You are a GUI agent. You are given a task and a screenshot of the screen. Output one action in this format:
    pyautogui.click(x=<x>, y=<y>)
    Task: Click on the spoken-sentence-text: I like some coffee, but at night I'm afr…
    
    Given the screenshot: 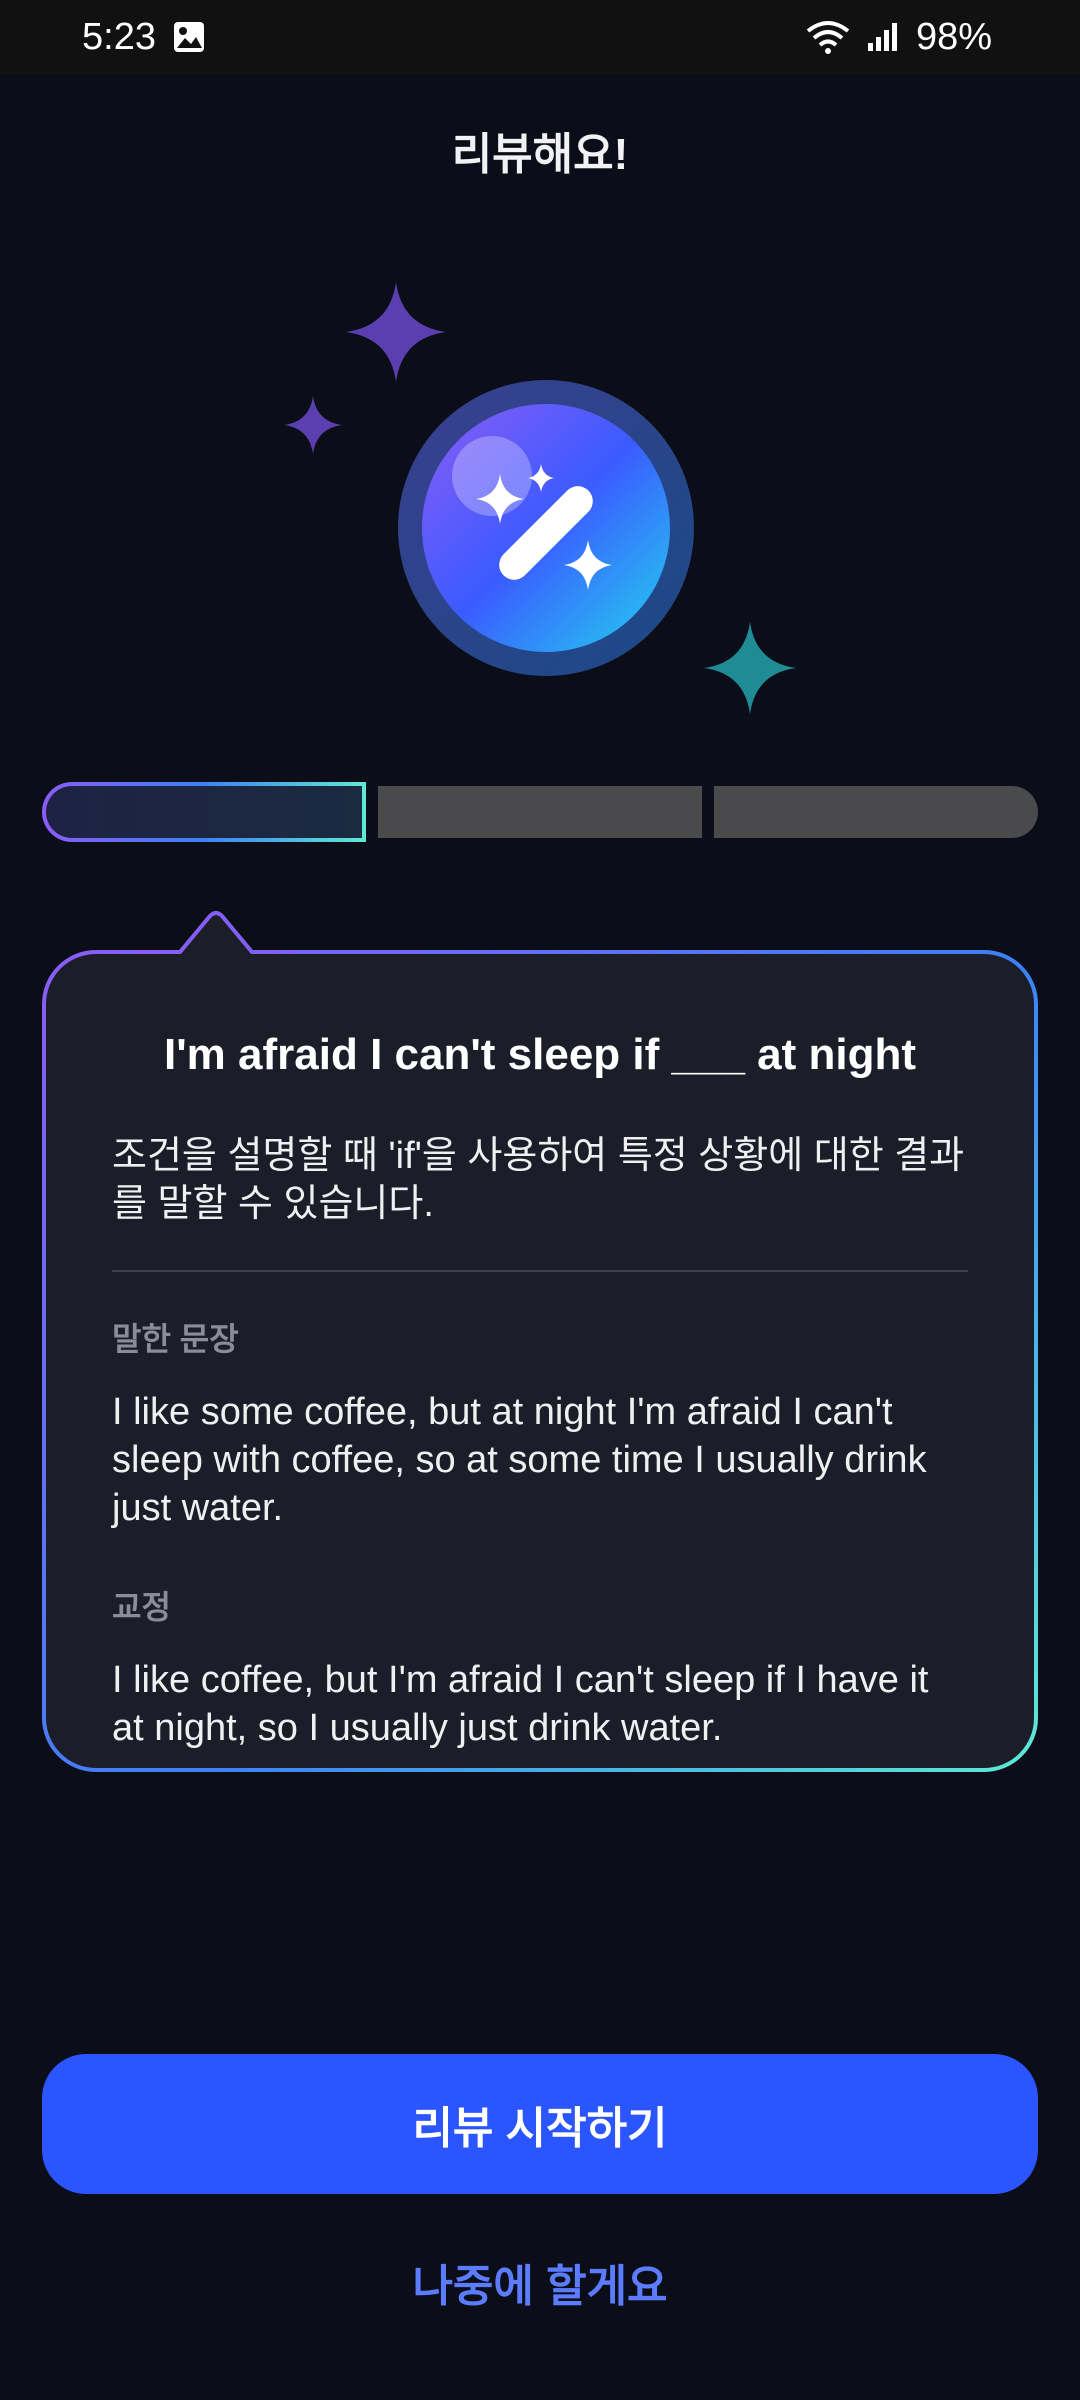 What is the action you would take?
    pyautogui.click(x=519, y=1460)
    